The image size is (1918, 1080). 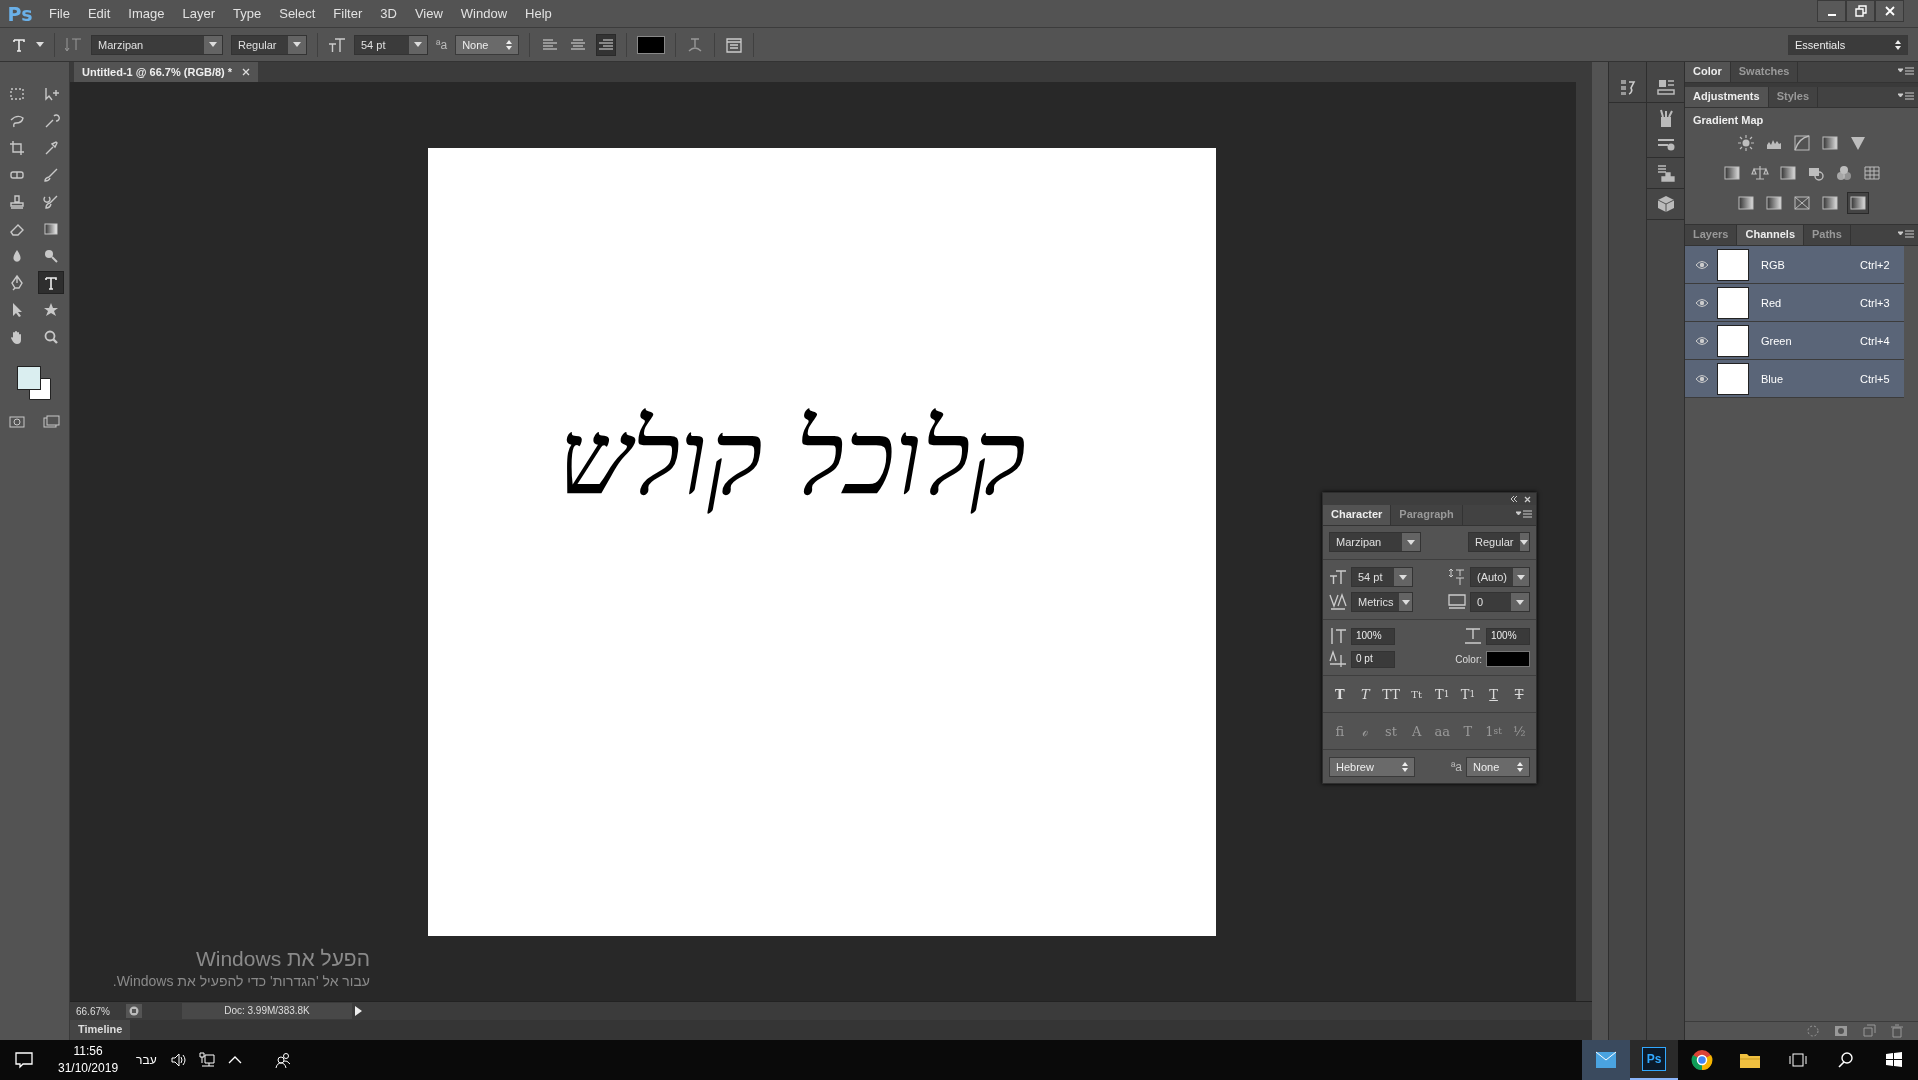 I want to click on menu-item: File, so click(x=59, y=13).